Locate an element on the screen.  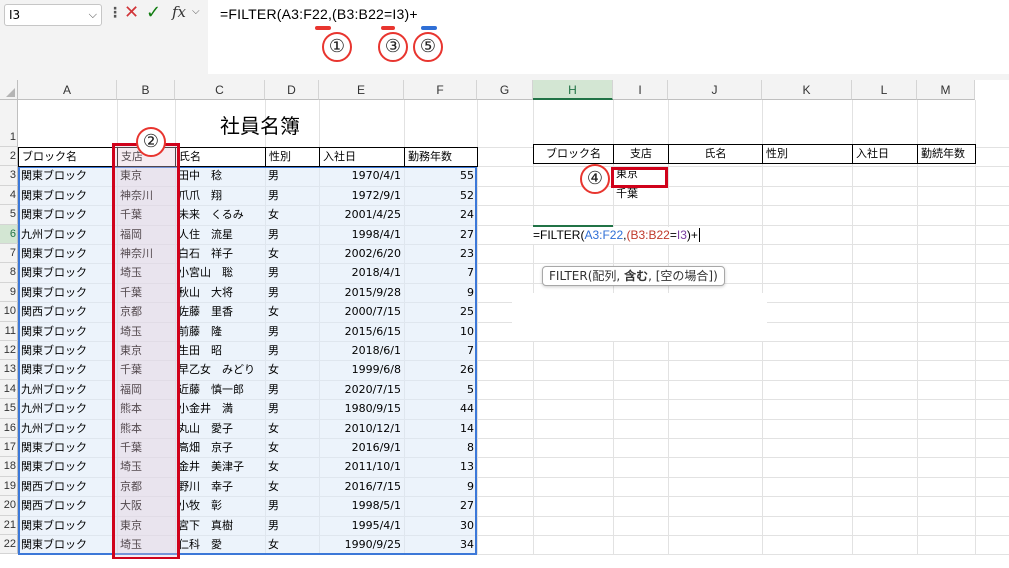
table-cell: 1998/4/1 is located at coordinates (361, 234).